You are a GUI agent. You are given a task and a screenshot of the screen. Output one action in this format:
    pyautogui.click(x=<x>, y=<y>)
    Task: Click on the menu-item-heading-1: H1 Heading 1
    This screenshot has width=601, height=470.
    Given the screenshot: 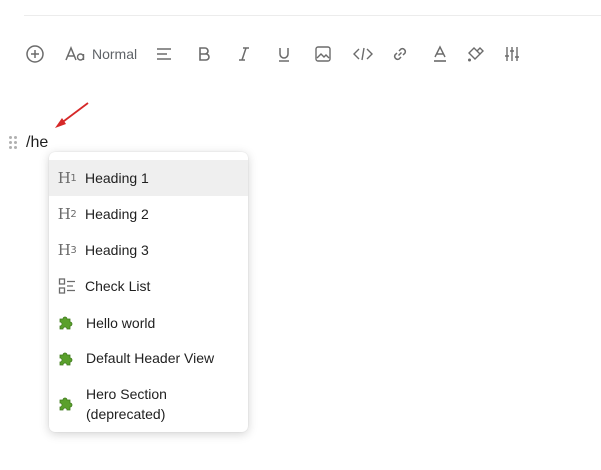 What is the action you would take?
    pyautogui.click(x=148, y=178)
    